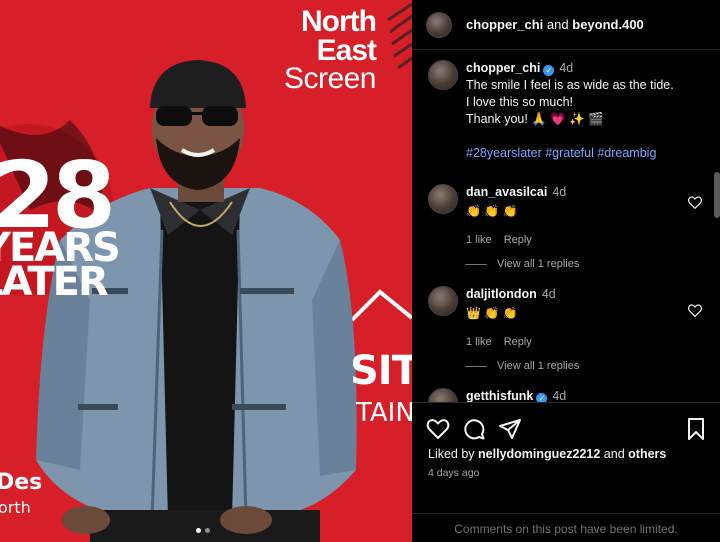 Image resolution: width=720 pixels, height=542 pixels. Describe the element at coordinates (346, 50) in the screenshot. I see `logo-word-east: East` at that location.